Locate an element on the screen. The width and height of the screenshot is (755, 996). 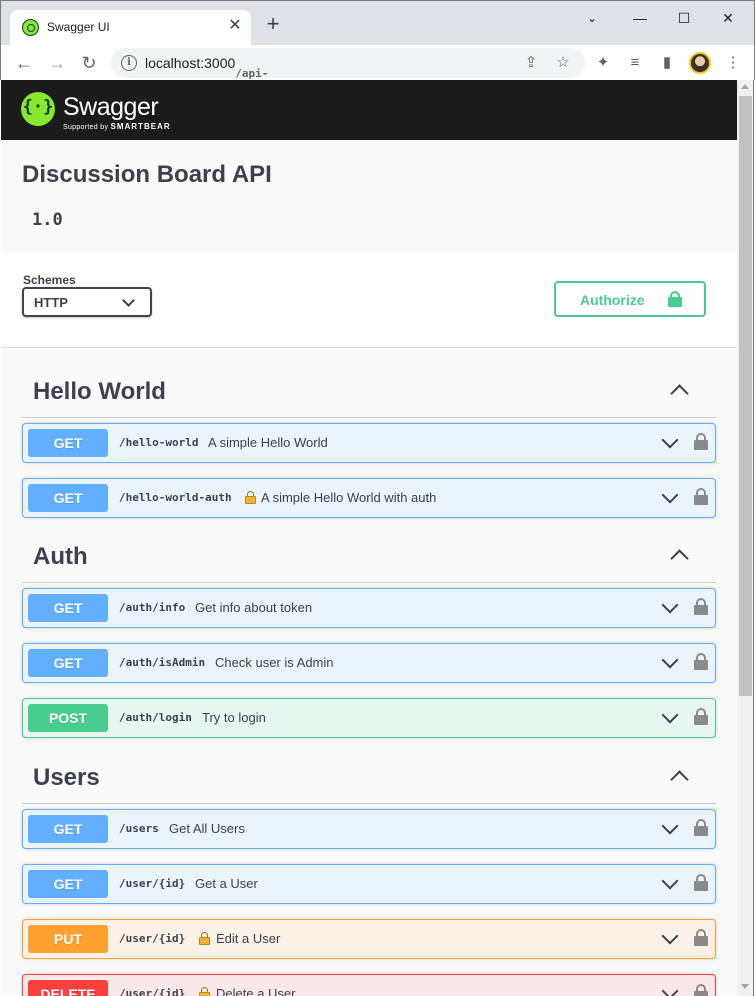
authorize-button: Authorize is located at coordinates (630, 299).